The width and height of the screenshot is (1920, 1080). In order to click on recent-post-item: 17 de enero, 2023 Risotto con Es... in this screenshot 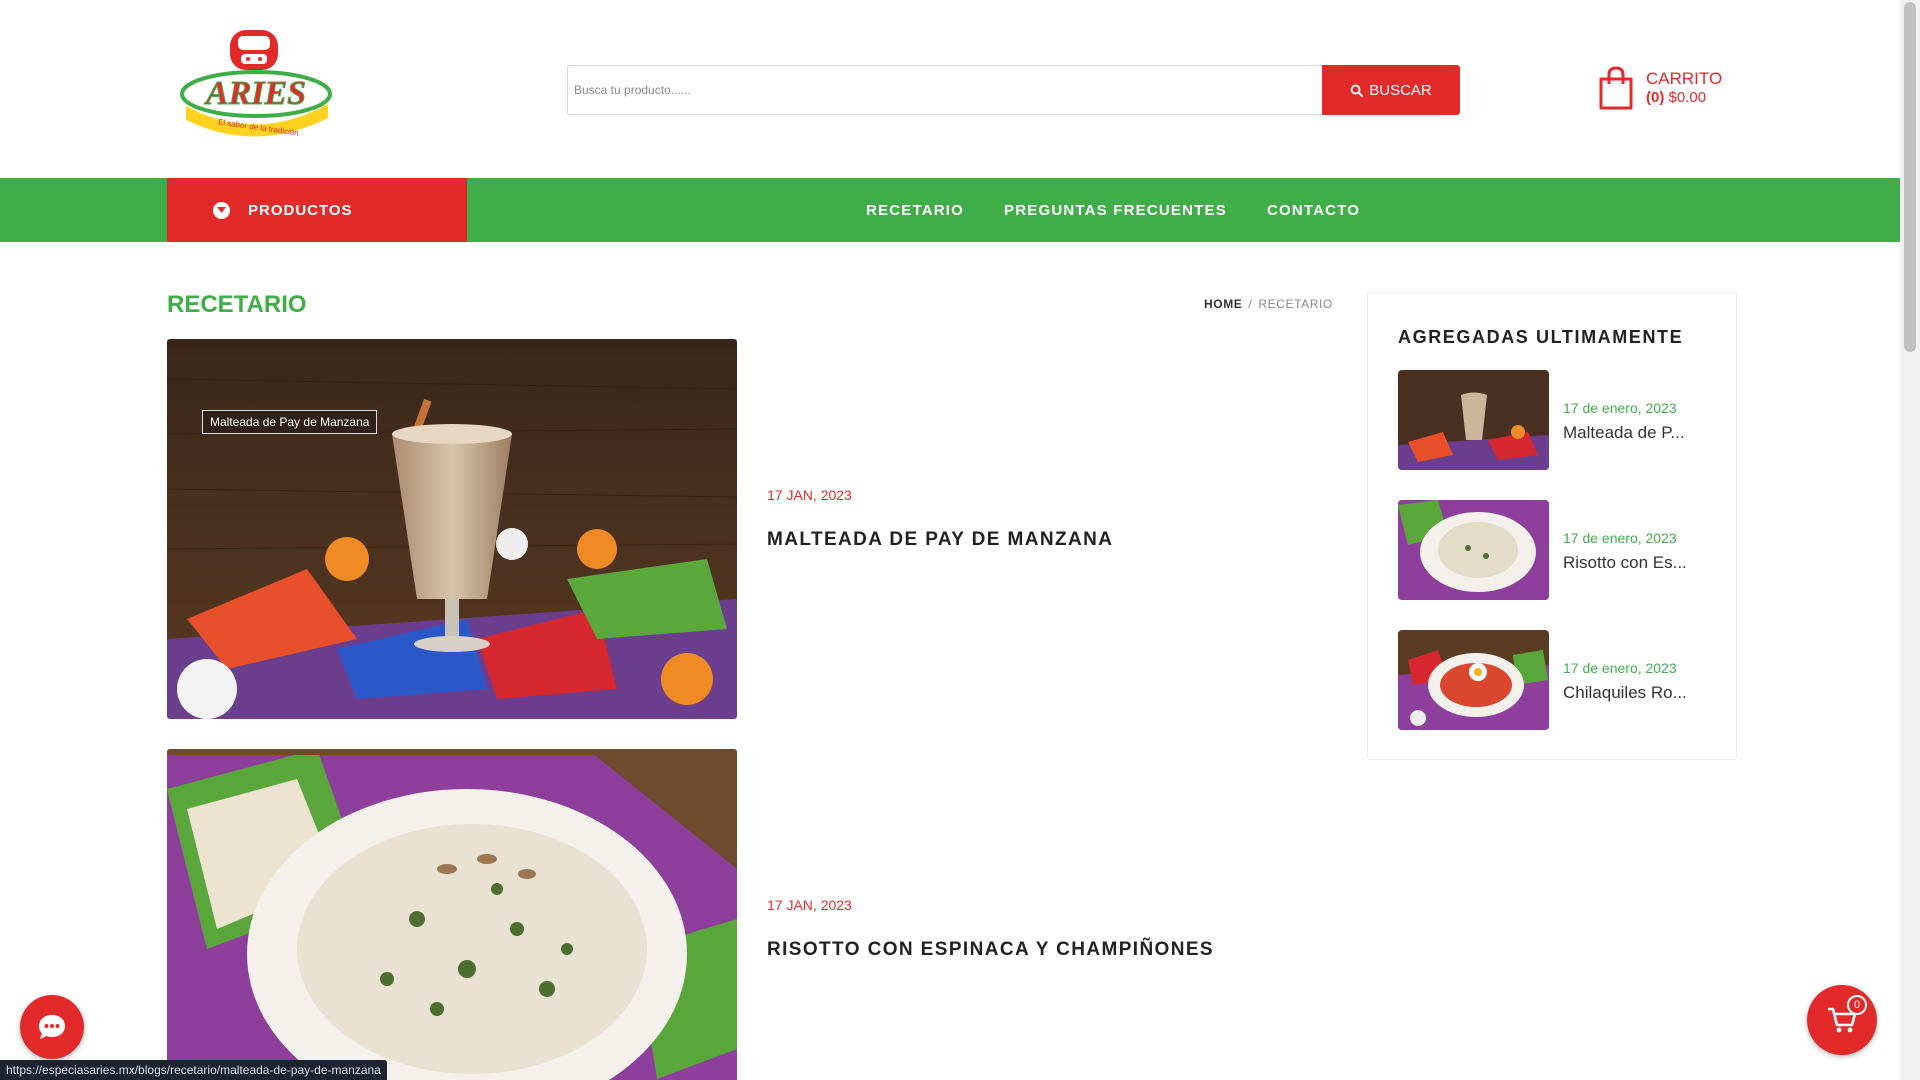, I will do `click(1558, 550)`.